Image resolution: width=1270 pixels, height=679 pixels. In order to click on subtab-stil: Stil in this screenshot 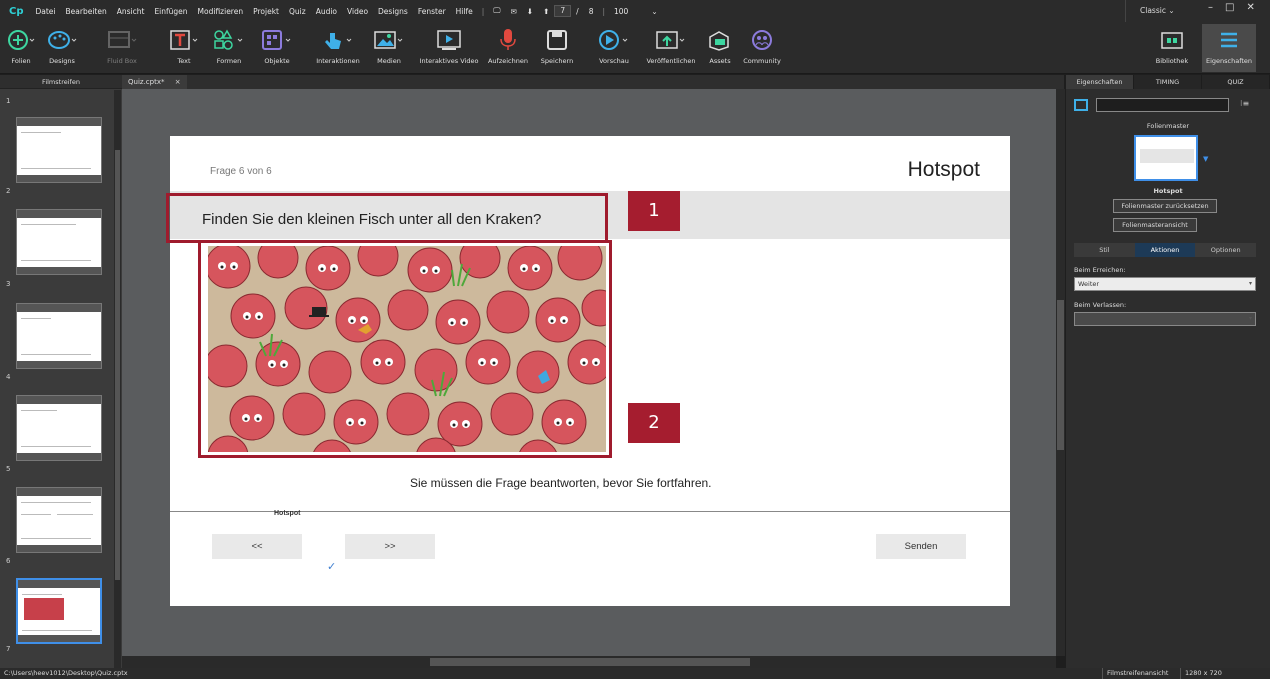, I will do `click(1104, 250)`.